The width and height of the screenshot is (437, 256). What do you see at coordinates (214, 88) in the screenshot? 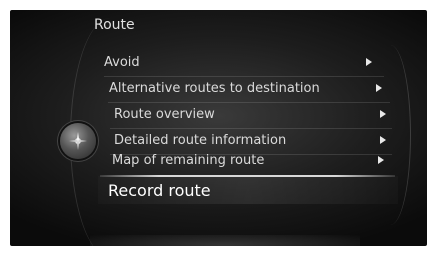
I see `menu-item-label: Alternative routes to destination` at bounding box center [214, 88].